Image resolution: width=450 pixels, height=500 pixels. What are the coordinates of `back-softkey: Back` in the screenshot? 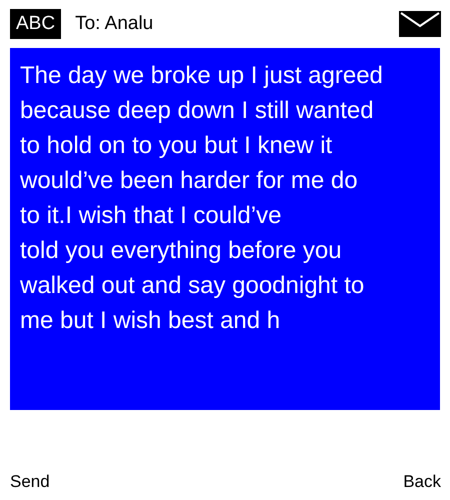 It's located at (422, 486).